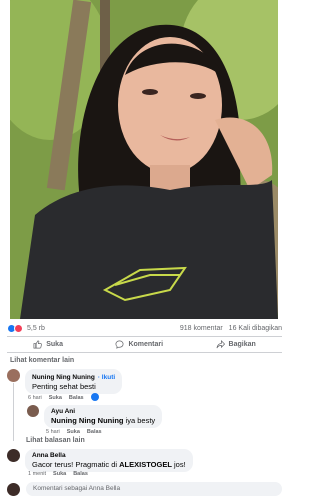 The width and height of the screenshot is (320, 500). Describe the element at coordinates (139, 420) in the screenshot. I see `comment-text: iya besty` at that location.